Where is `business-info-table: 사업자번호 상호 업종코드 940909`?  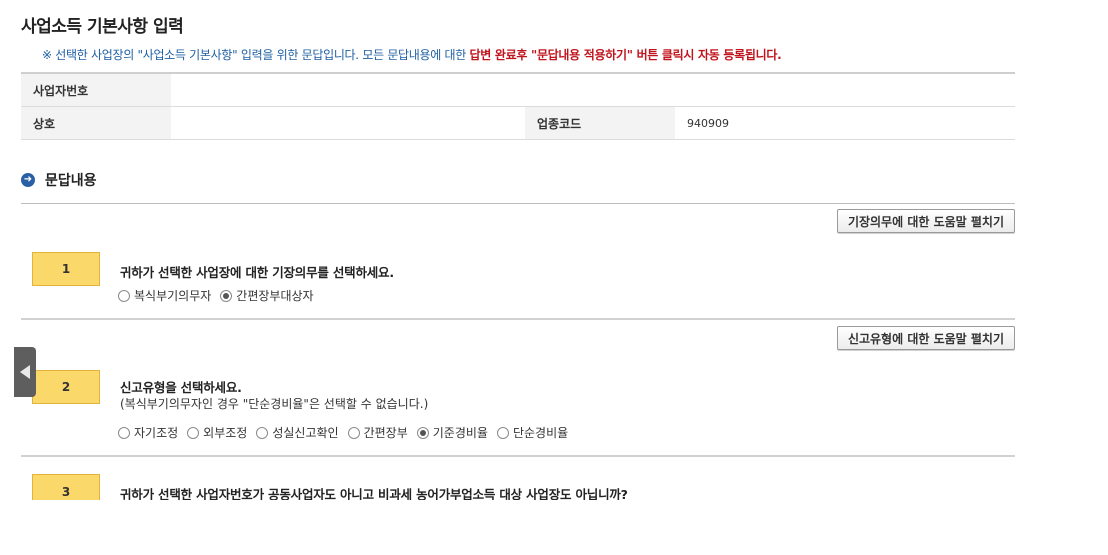 business-info-table: 사업자번호 상호 업종코드 940909 is located at coordinates (518, 106).